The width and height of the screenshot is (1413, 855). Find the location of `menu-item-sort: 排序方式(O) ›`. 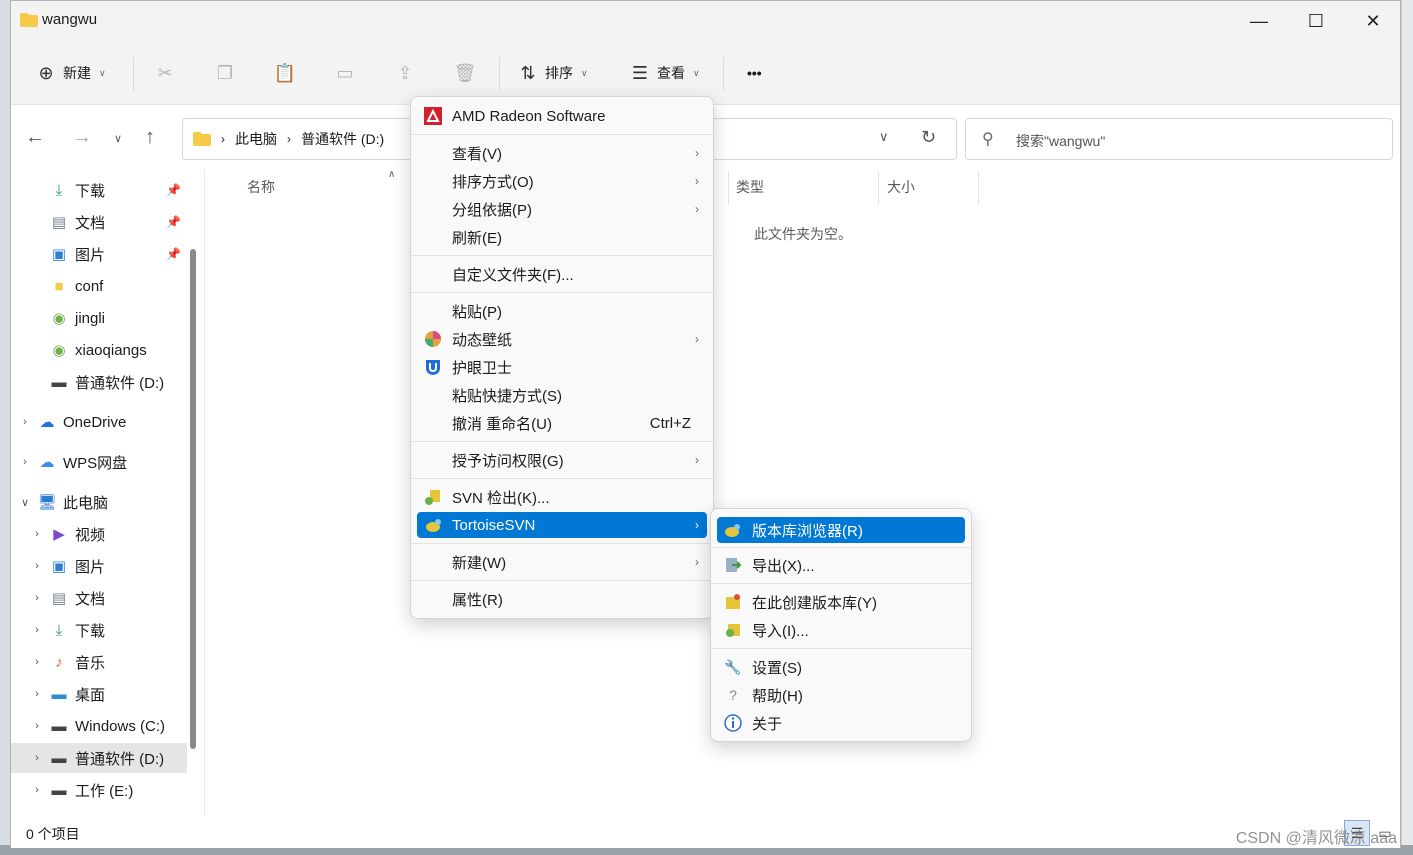

menu-item-sort: 排序方式(O) › is located at coordinates (562, 181).